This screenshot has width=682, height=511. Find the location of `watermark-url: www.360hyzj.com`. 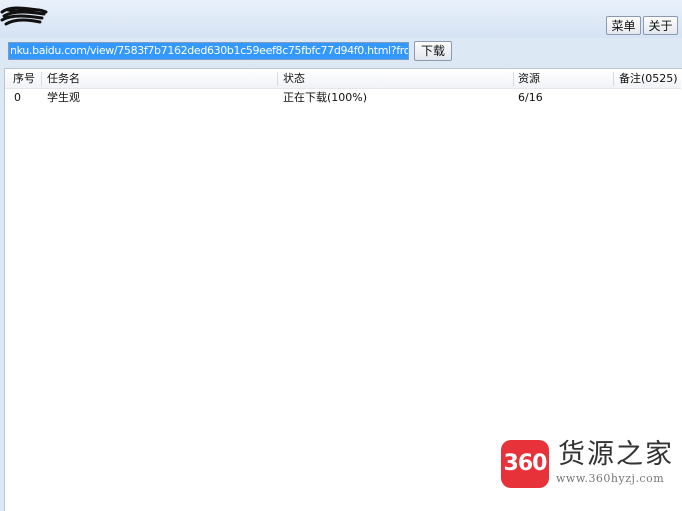

watermark-url: www.360hyzj.com is located at coordinates (610, 478).